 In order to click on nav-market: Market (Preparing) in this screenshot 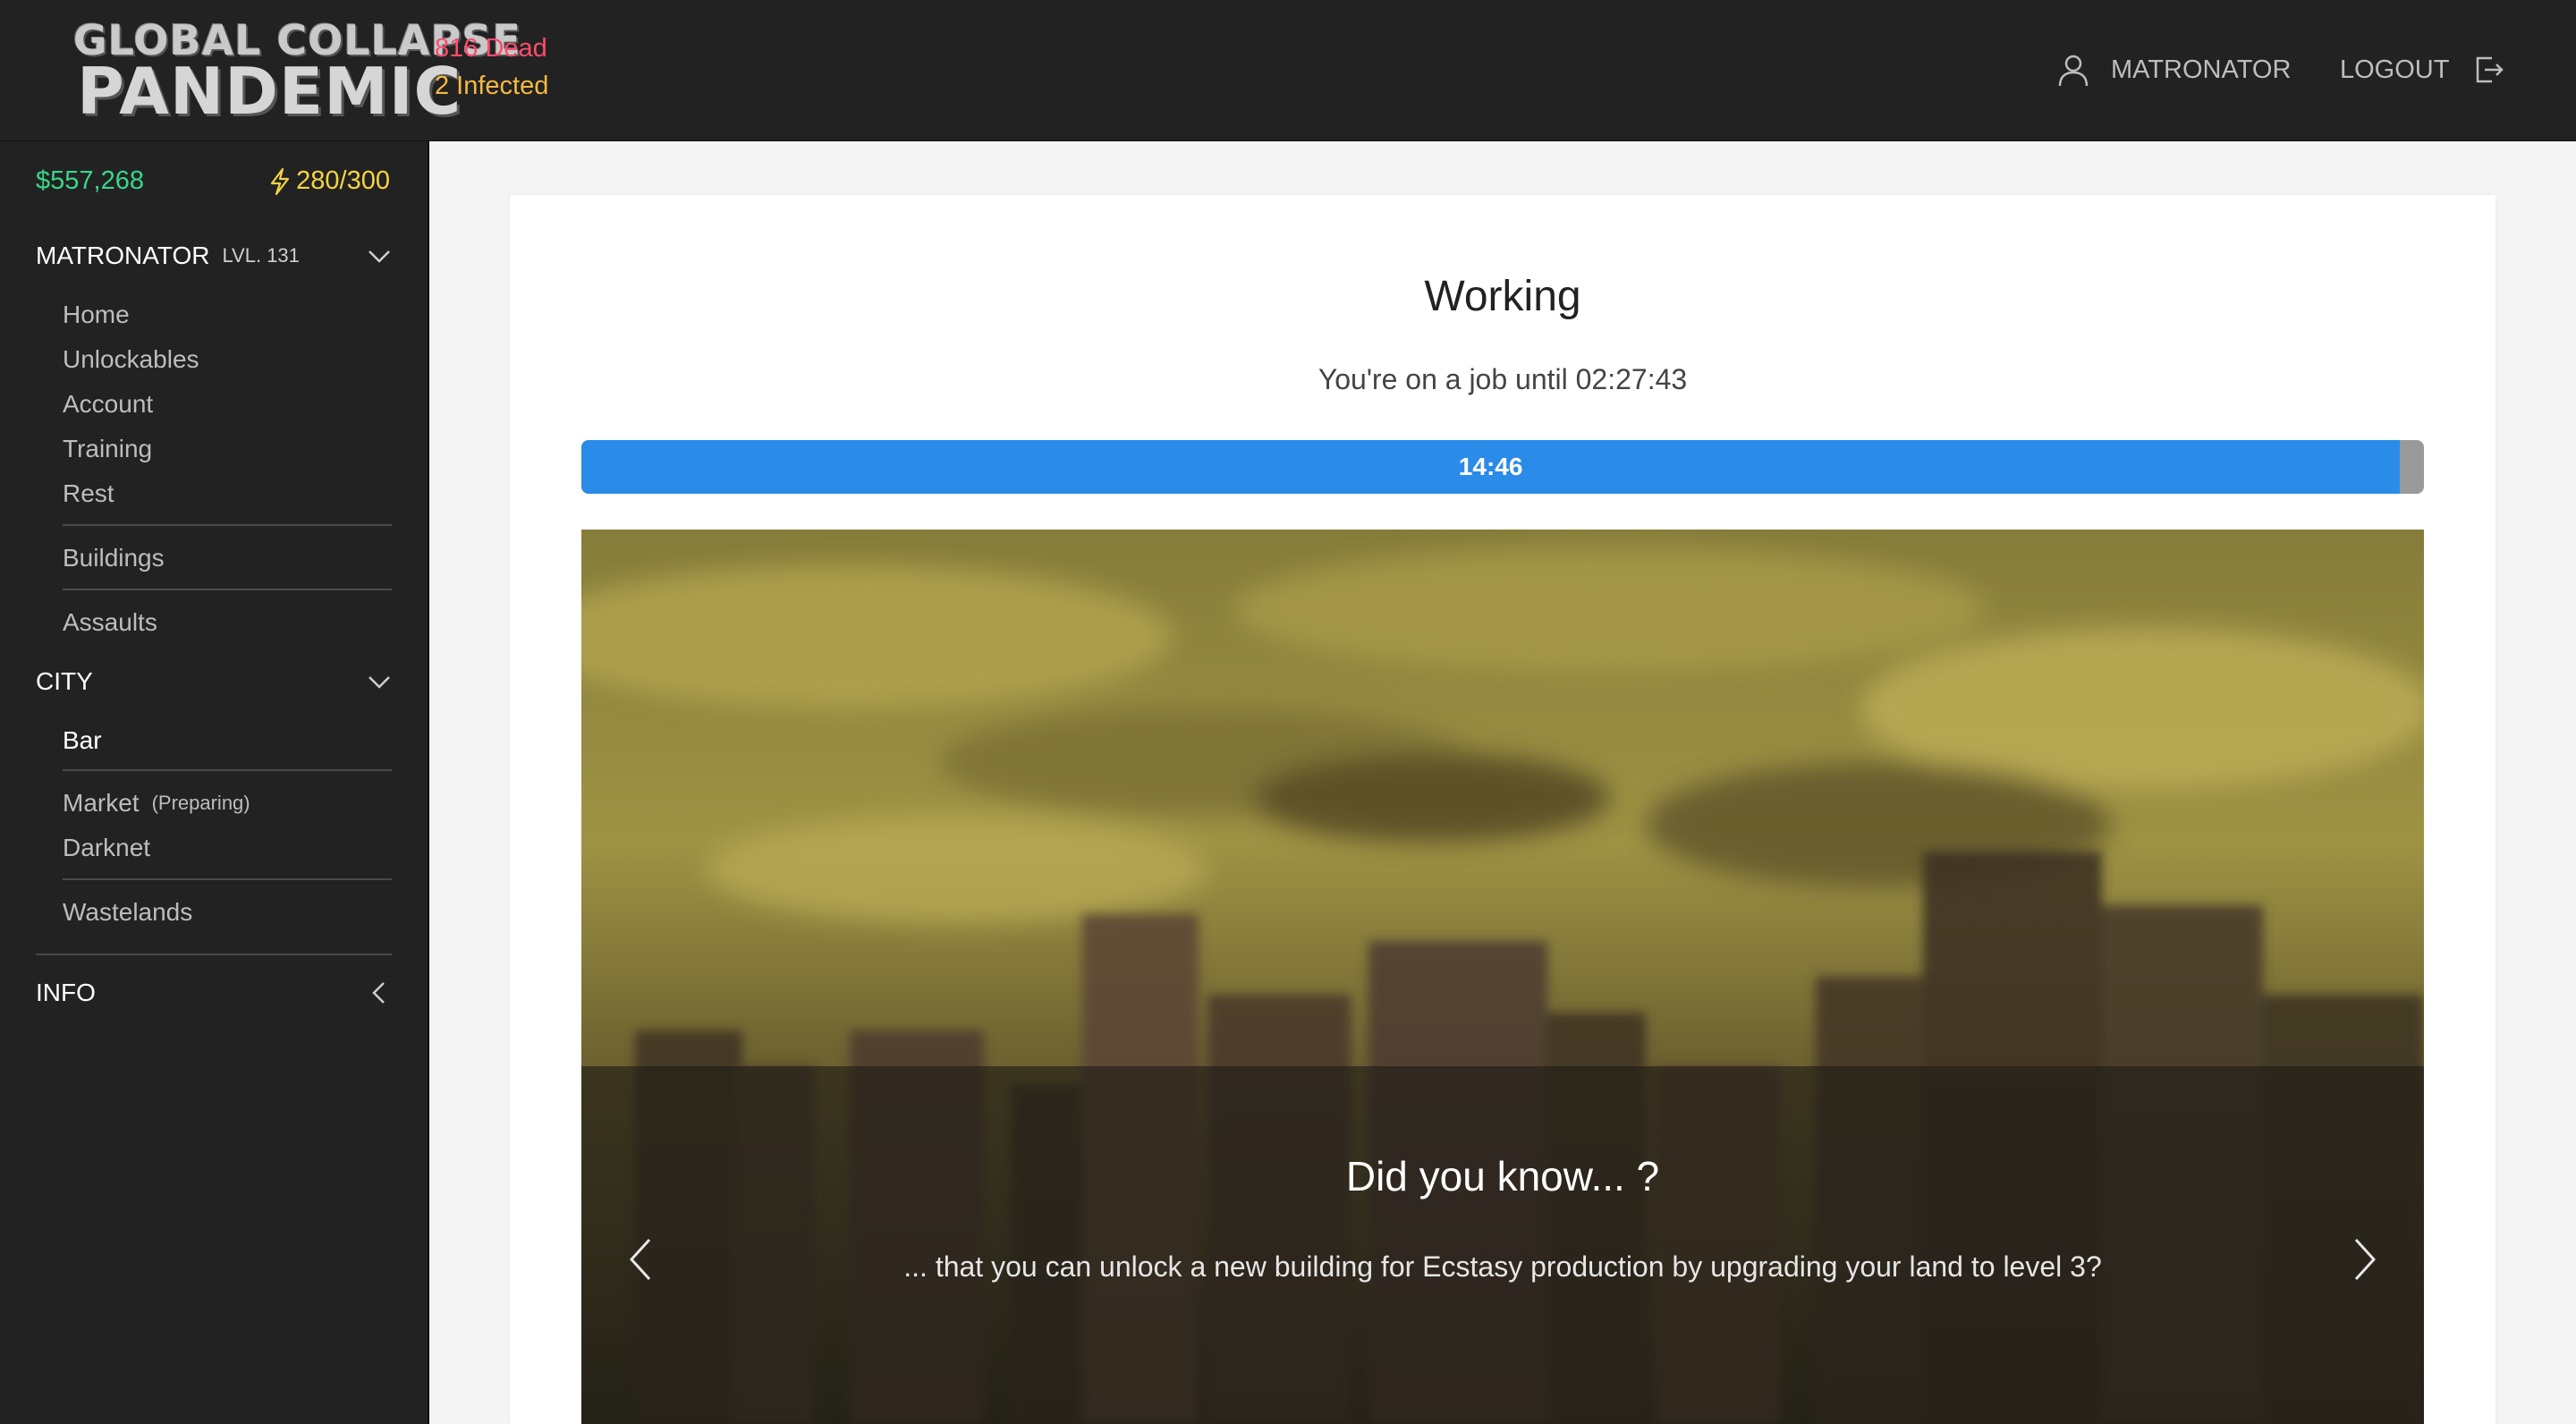, I will do `click(156, 803)`.